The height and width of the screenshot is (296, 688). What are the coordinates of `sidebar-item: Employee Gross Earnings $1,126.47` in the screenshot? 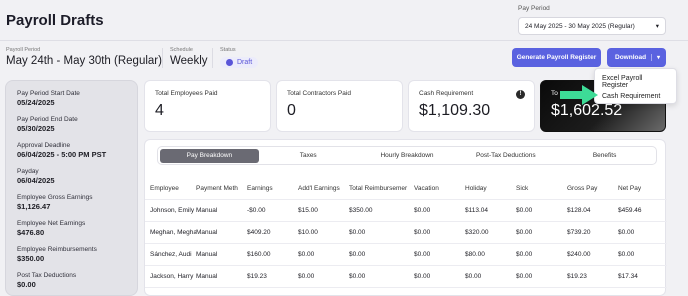 It's located at (77, 202).